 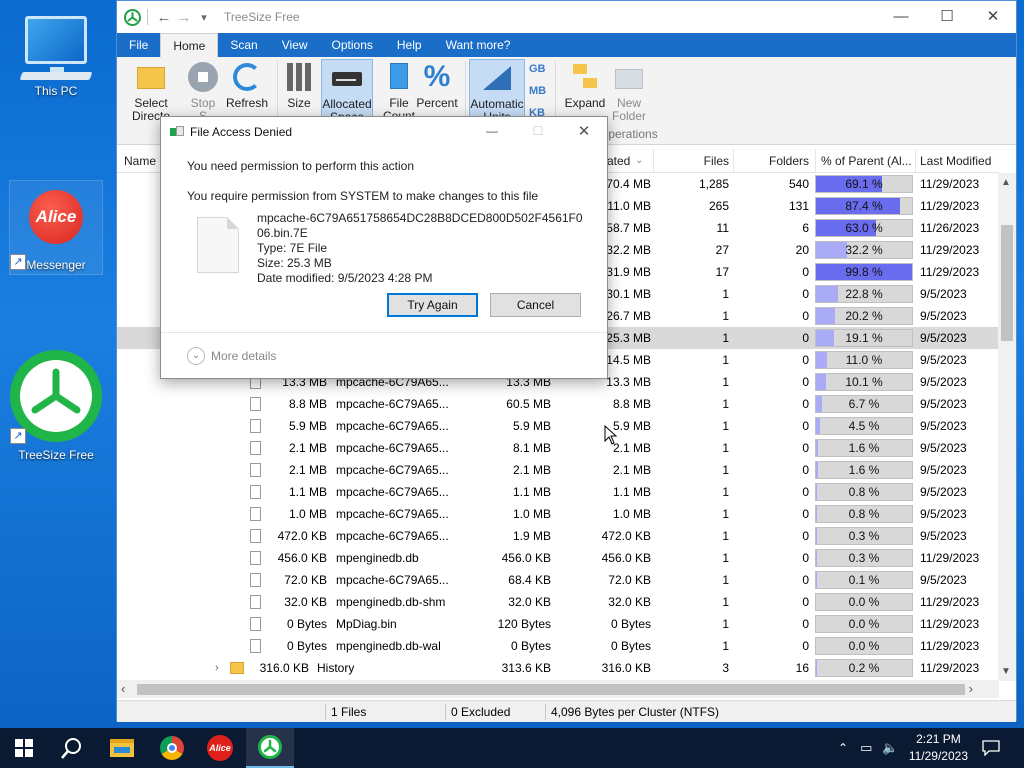 I want to click on try-again-button: Try Again, so click(x=432, y=305).